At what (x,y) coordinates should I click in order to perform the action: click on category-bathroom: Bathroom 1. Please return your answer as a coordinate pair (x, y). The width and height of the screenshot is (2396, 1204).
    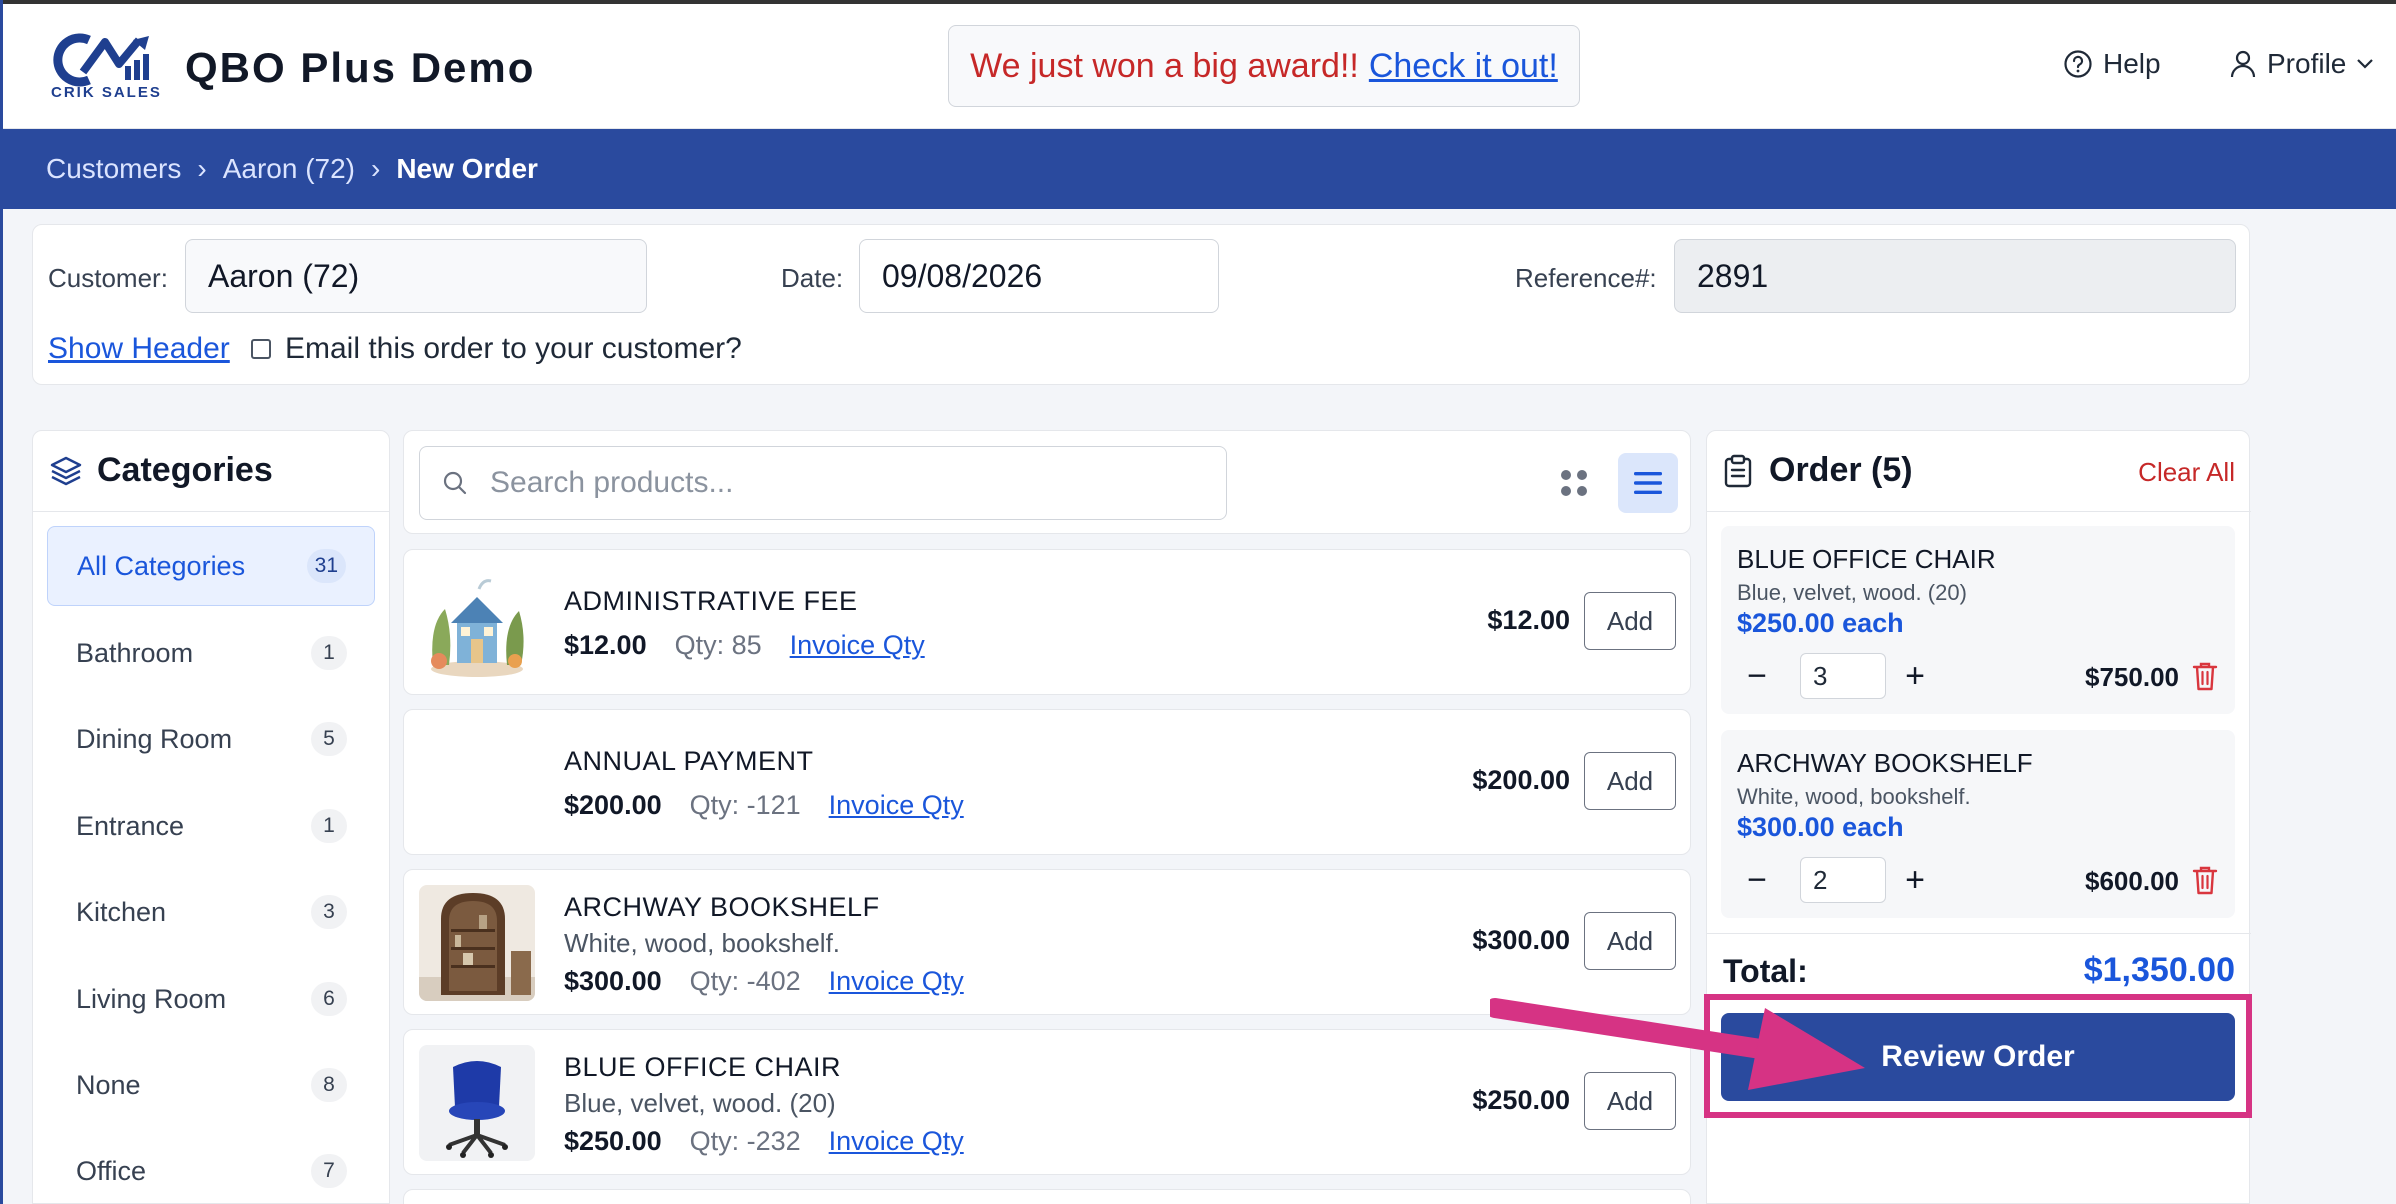
    Looking at the image, I should click on (211, 653).